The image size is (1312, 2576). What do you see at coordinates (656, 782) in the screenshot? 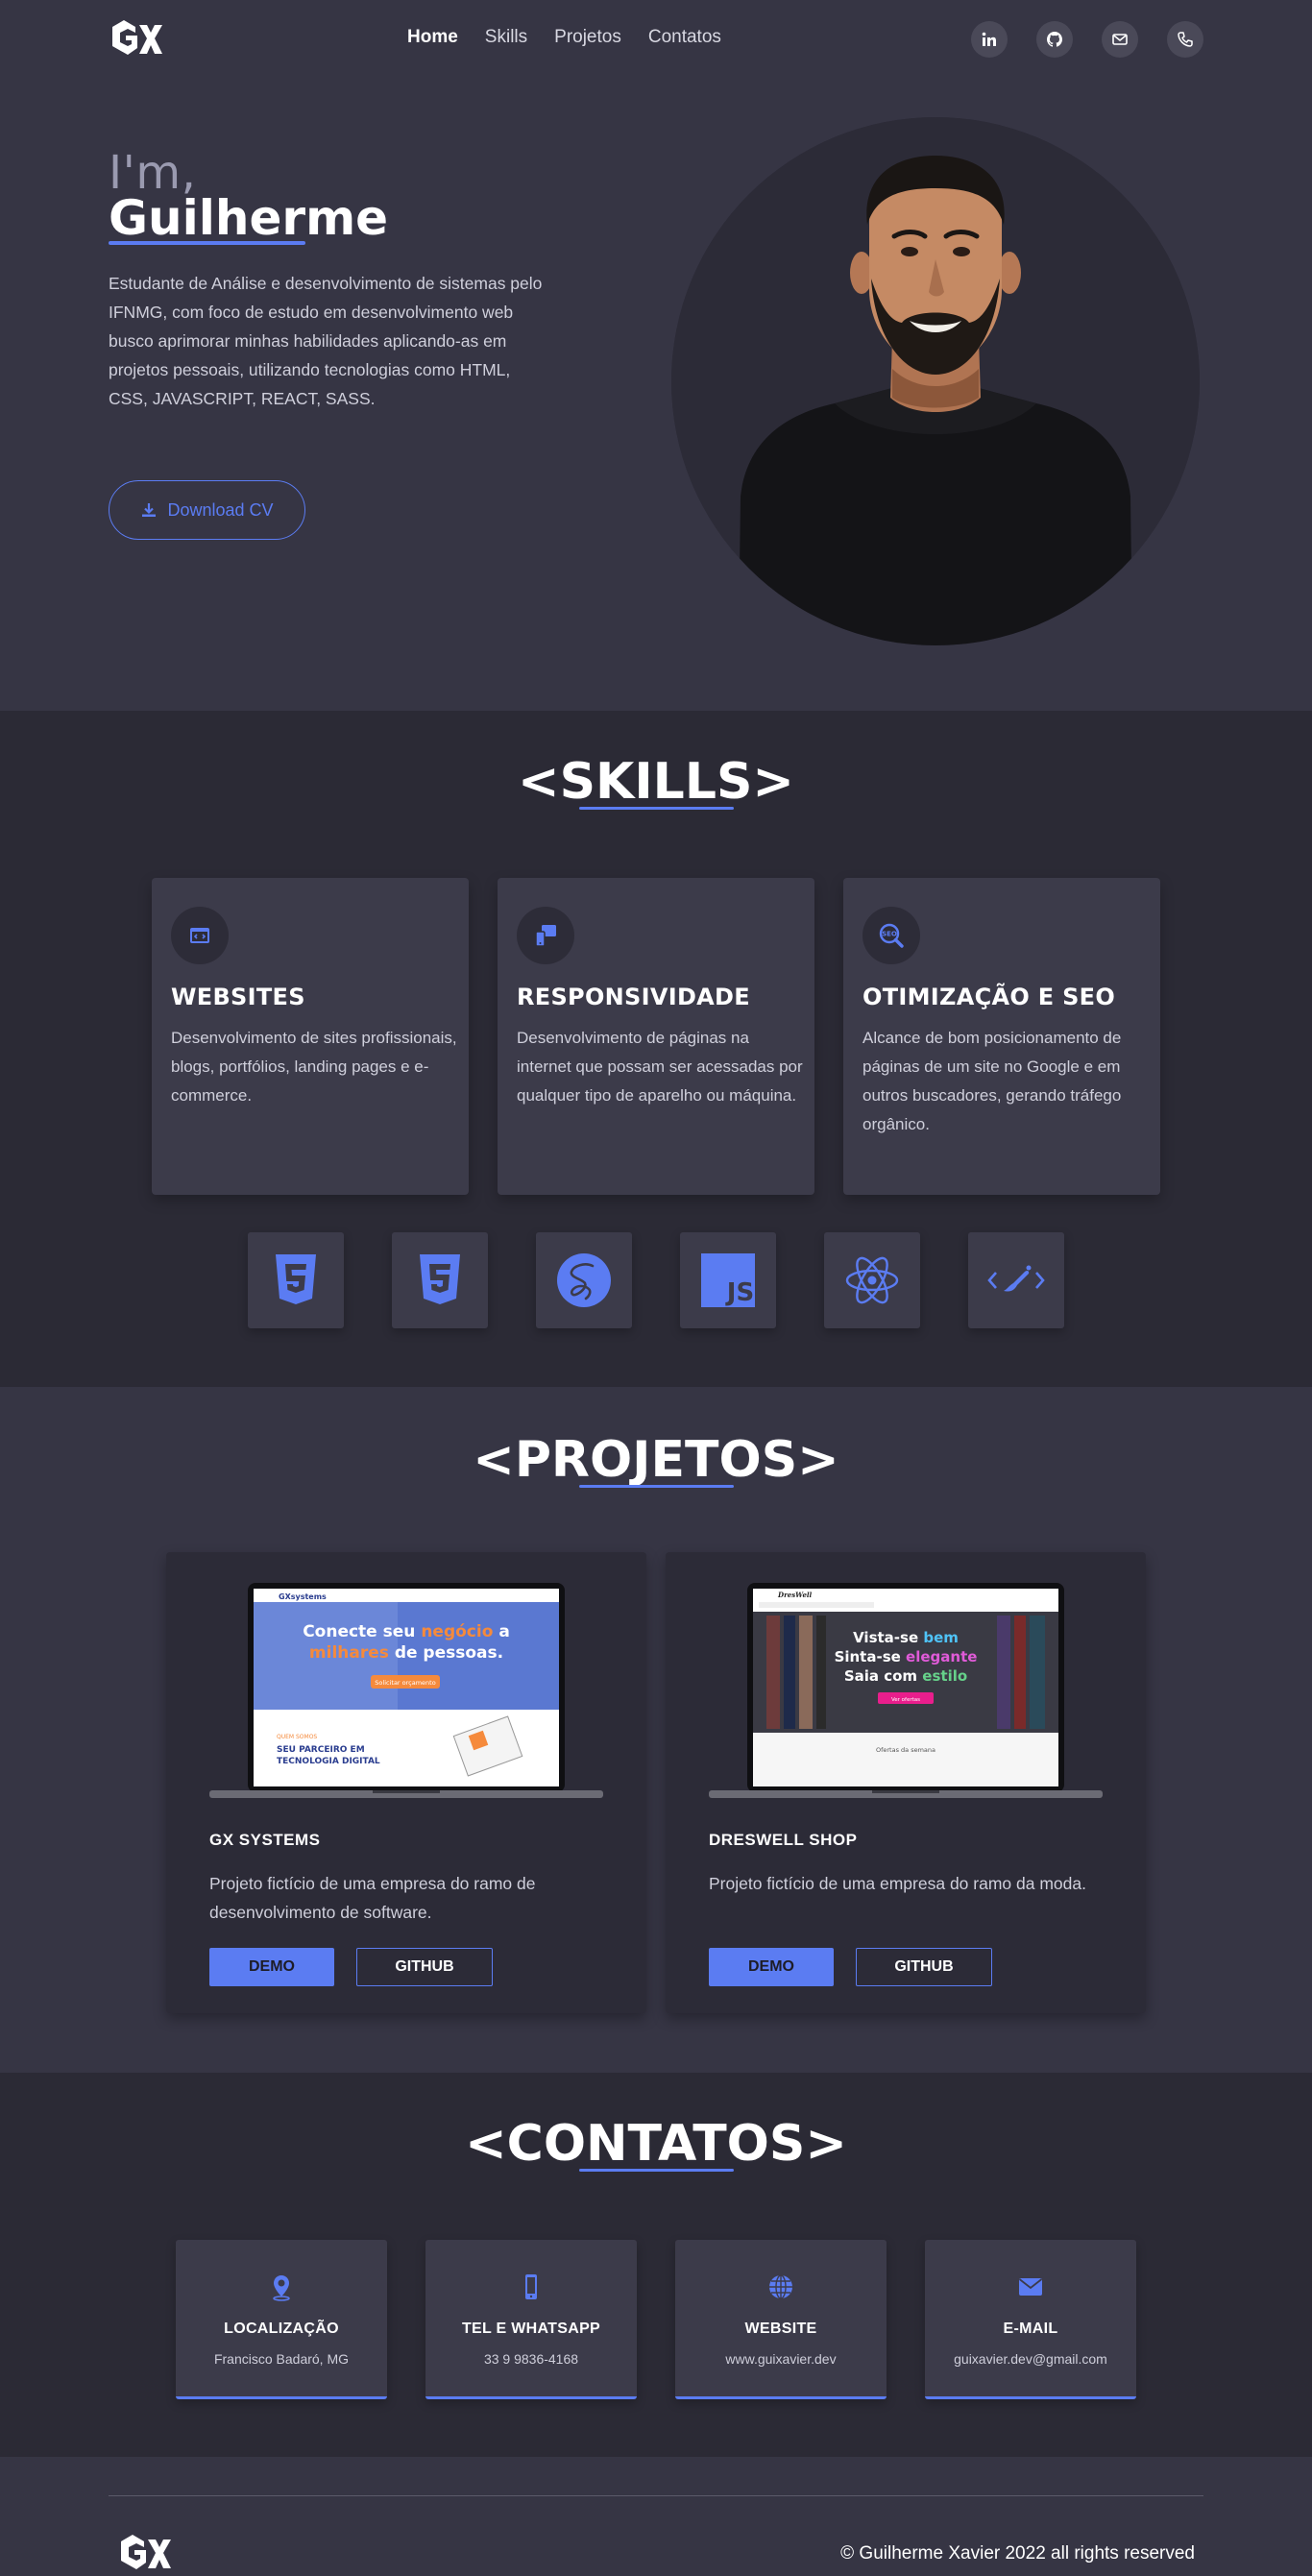
I see `skills-title: <SKILLS>` at bounding box center [656, 782].